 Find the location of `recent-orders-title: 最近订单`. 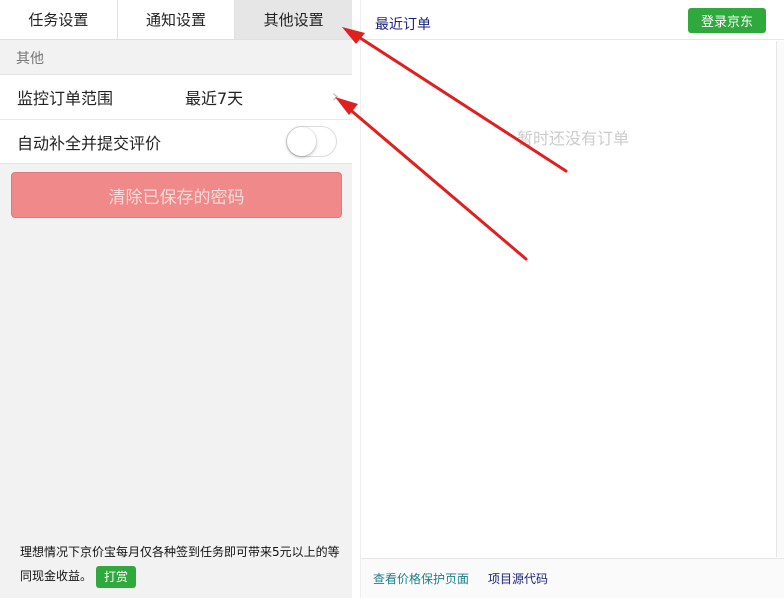

recent-orders-title: 最近订单 is located at coordinates (403, 25).